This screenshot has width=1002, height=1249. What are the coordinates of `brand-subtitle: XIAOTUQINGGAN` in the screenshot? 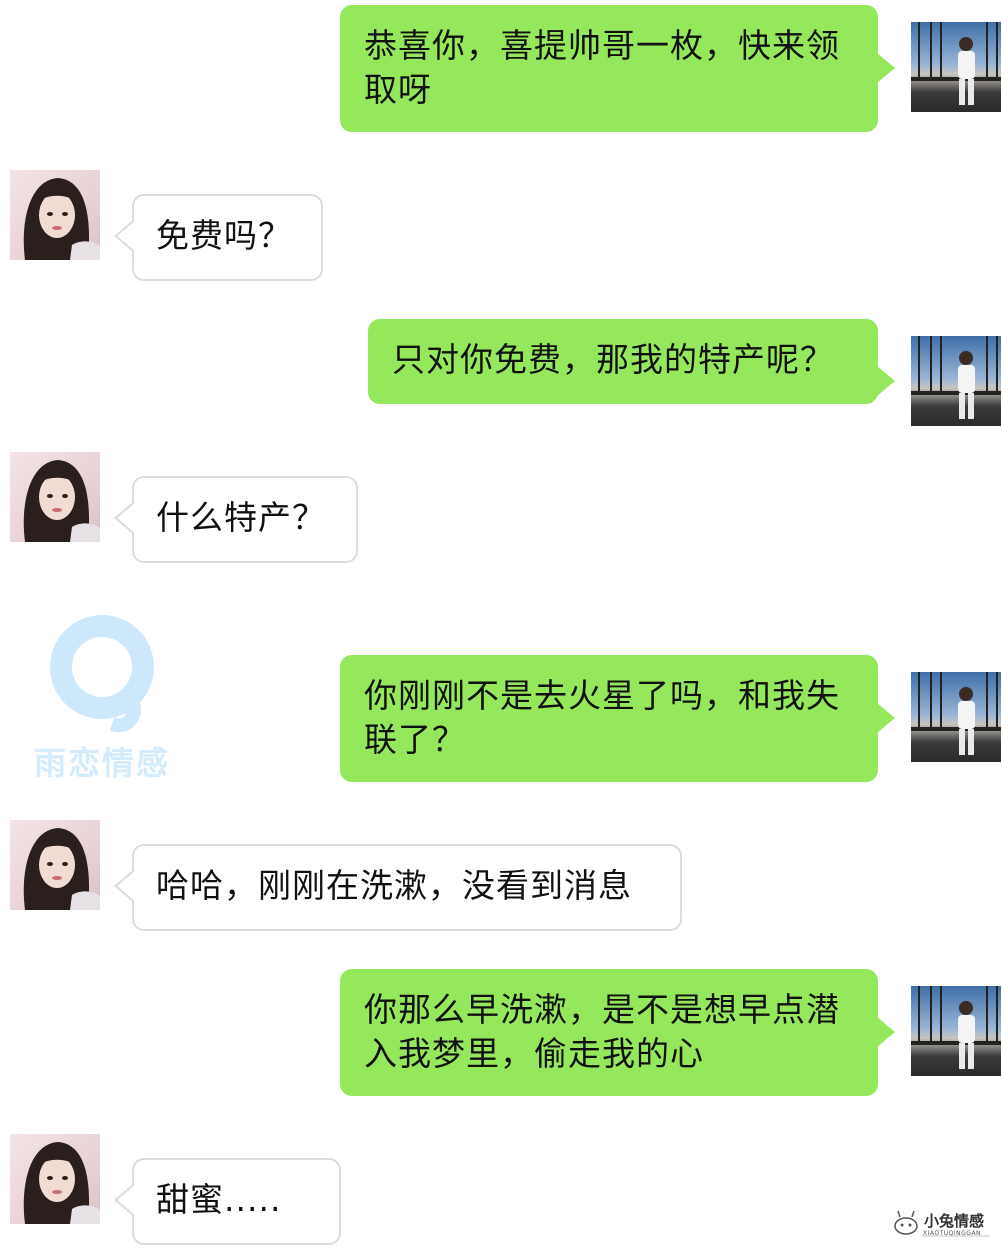 It's located at (952, 1233).